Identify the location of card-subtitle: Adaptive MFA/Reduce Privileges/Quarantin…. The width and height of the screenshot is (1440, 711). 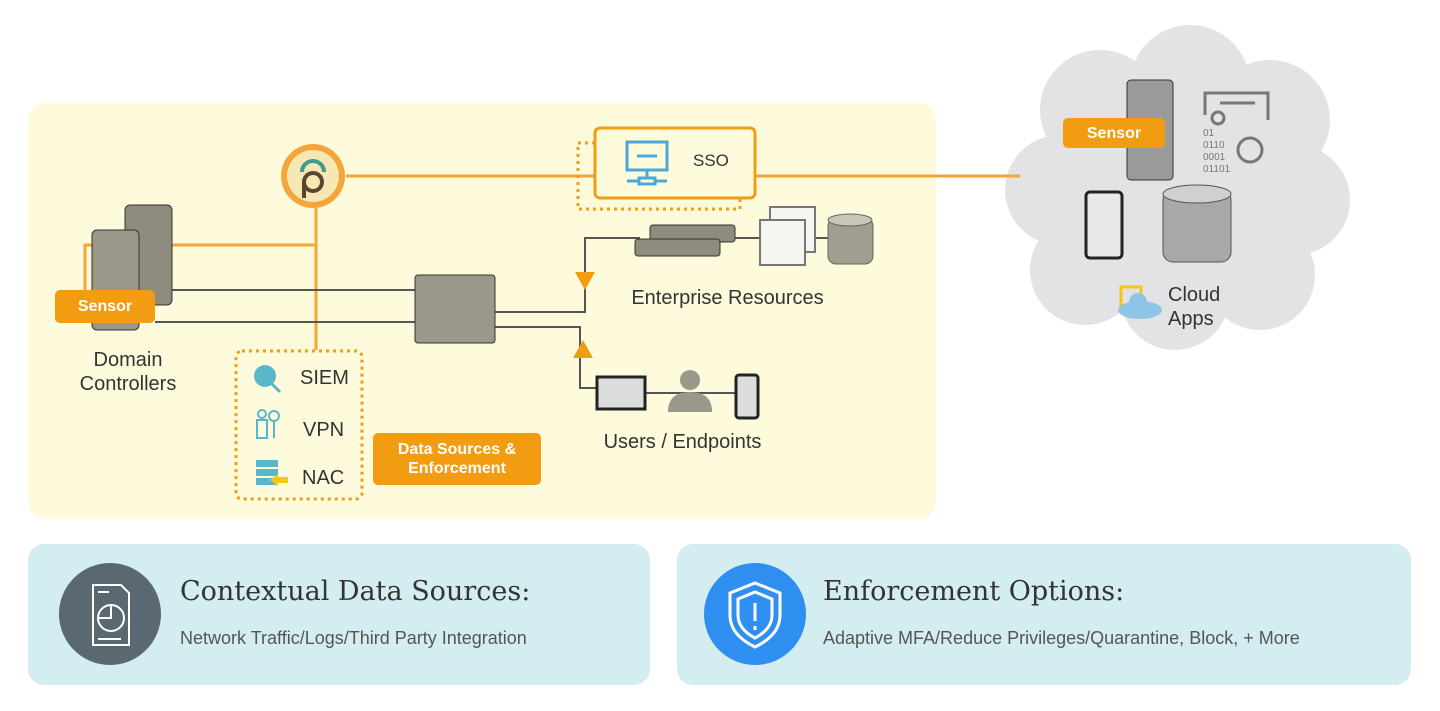
(1061, 638).